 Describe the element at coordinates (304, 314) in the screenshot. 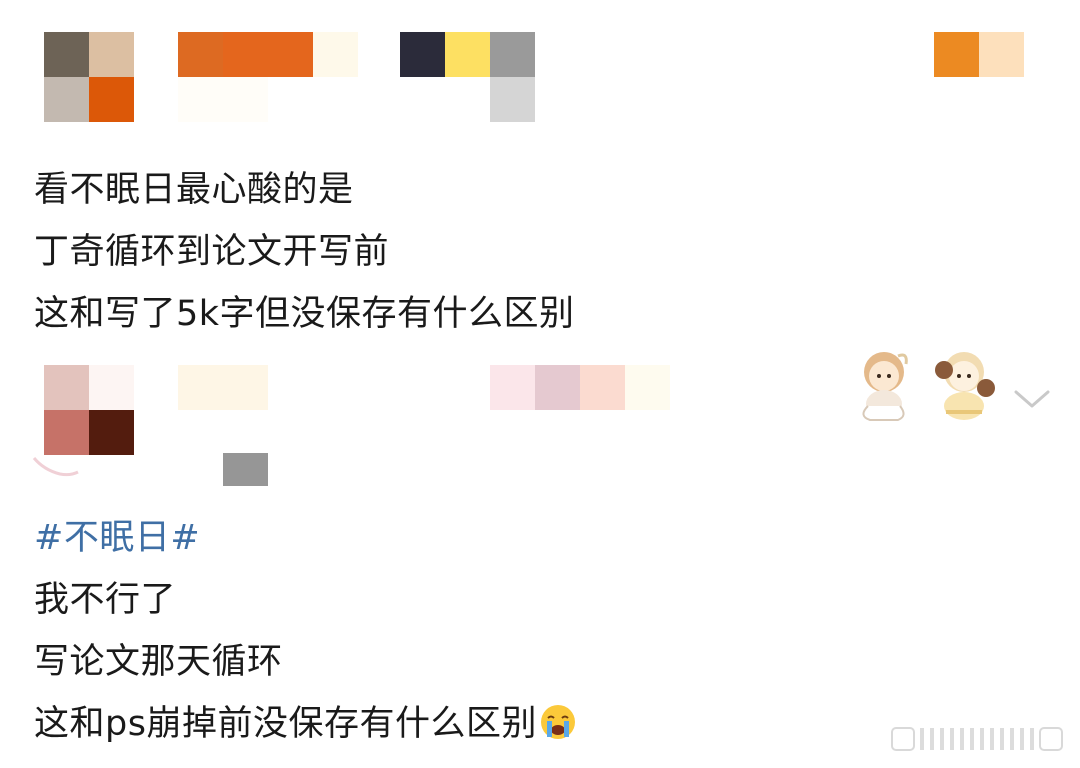

I see `post-line-3: 这和写了5k字但没保存有什么区别` at that location.